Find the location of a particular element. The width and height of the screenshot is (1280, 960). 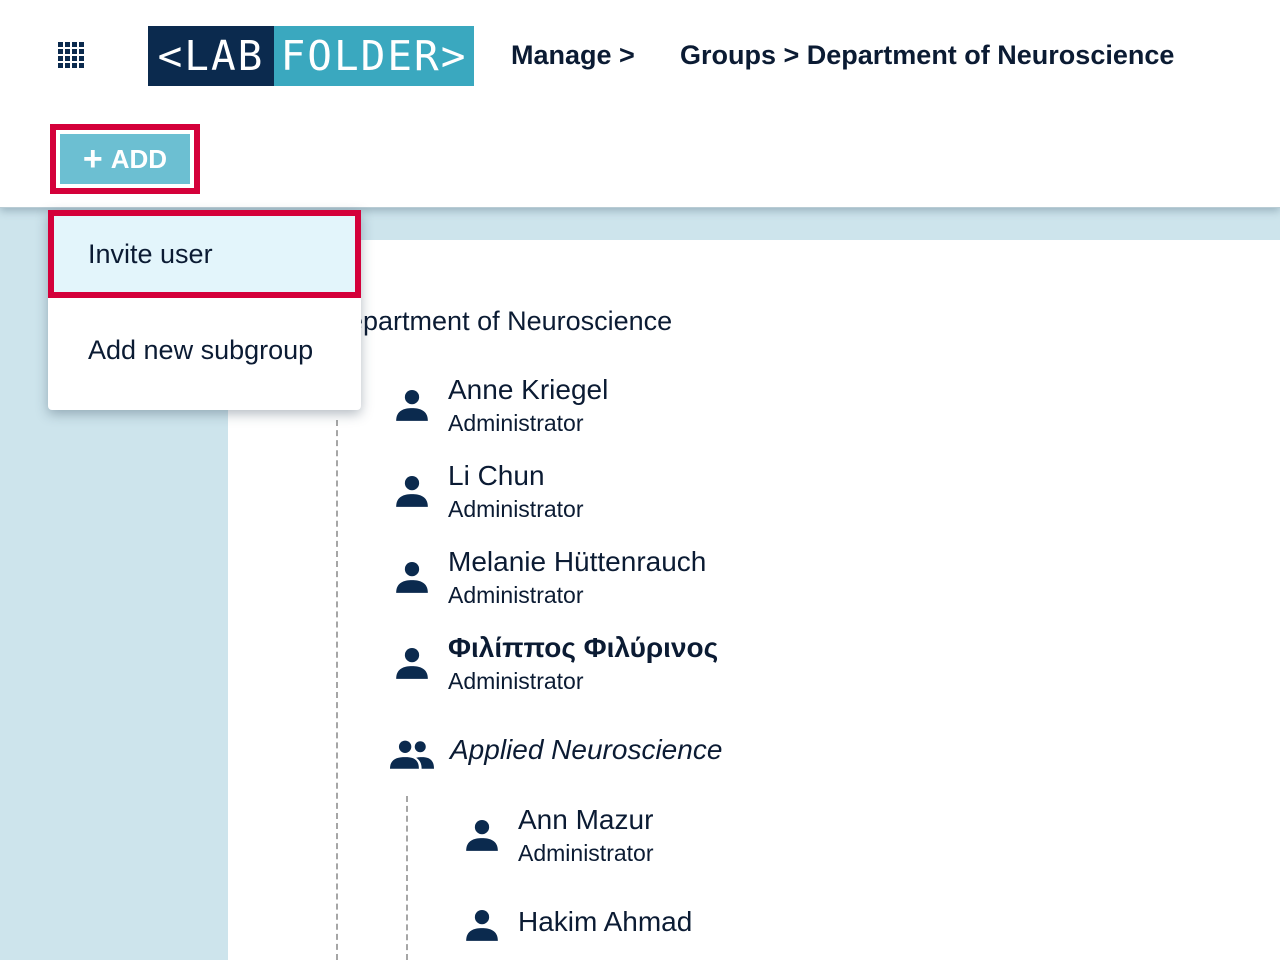

add-button: + ADD is located at coordinates (125, 159).